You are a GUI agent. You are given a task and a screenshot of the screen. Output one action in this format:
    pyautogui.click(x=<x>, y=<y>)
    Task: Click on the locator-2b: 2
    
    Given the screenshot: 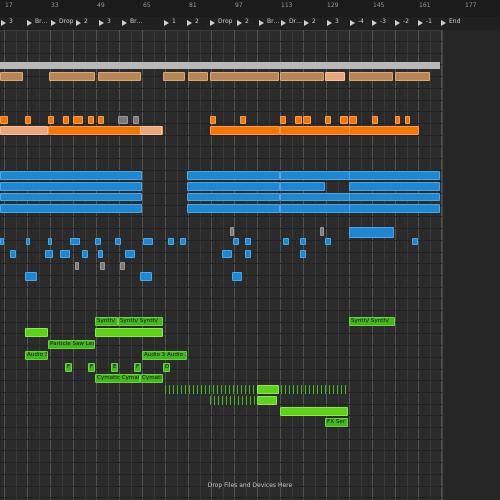 What is the action you would take?
    pyautogui.click(x=197, y=23)
    